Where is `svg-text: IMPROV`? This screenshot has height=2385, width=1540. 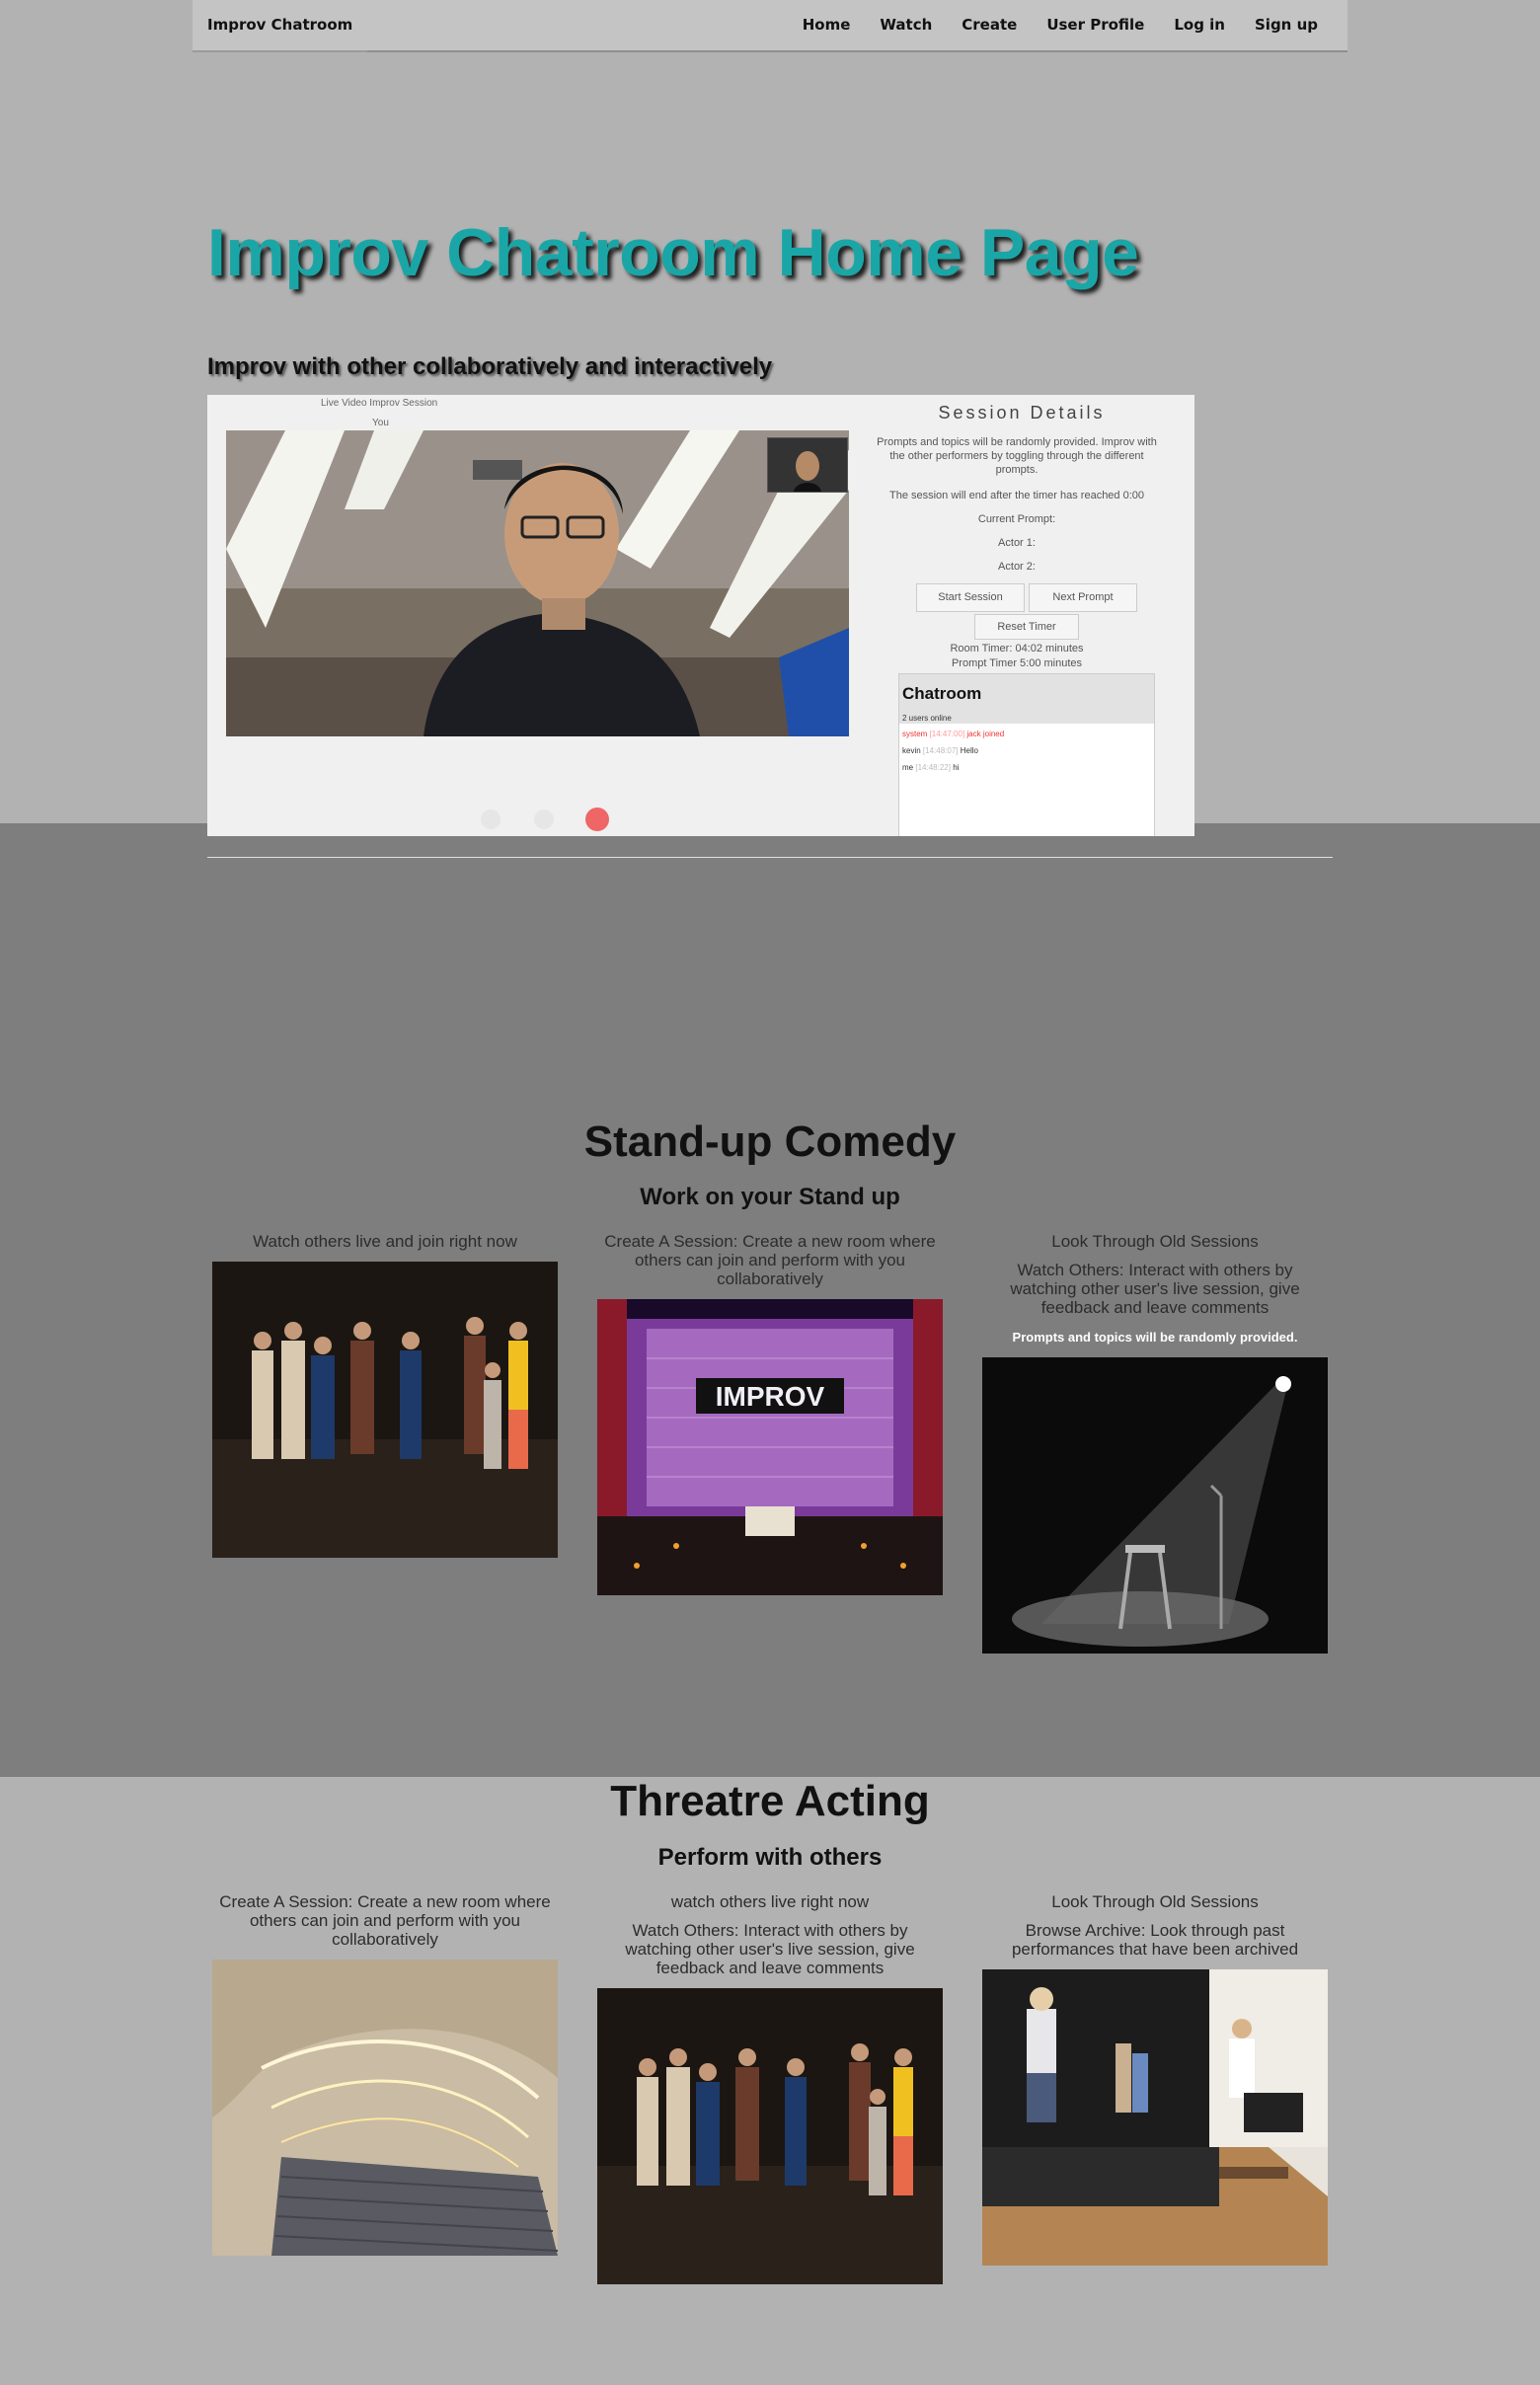 svg-text: IMPROV is located at coordinates (770, 1396).